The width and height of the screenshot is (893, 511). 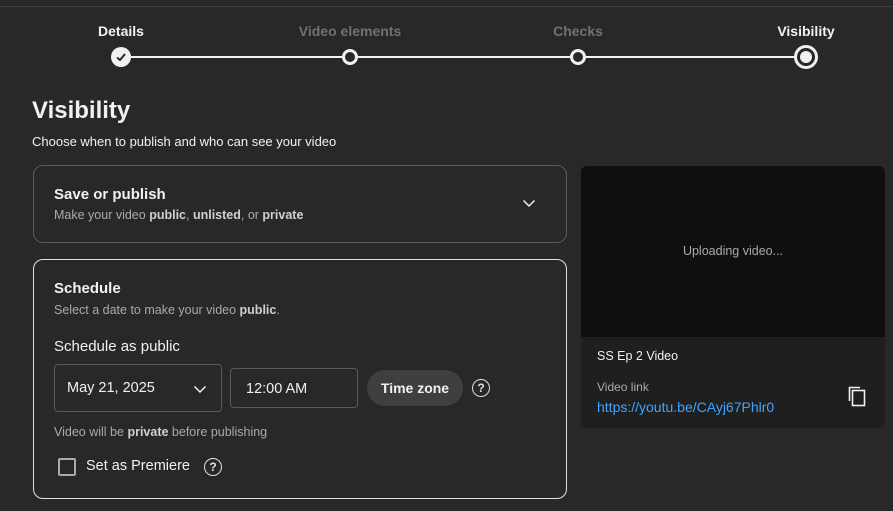 What do you see at coordinates (81, 110) in the screenshot?
I see `page-title: Visibility` at bounding box center [81, 110].